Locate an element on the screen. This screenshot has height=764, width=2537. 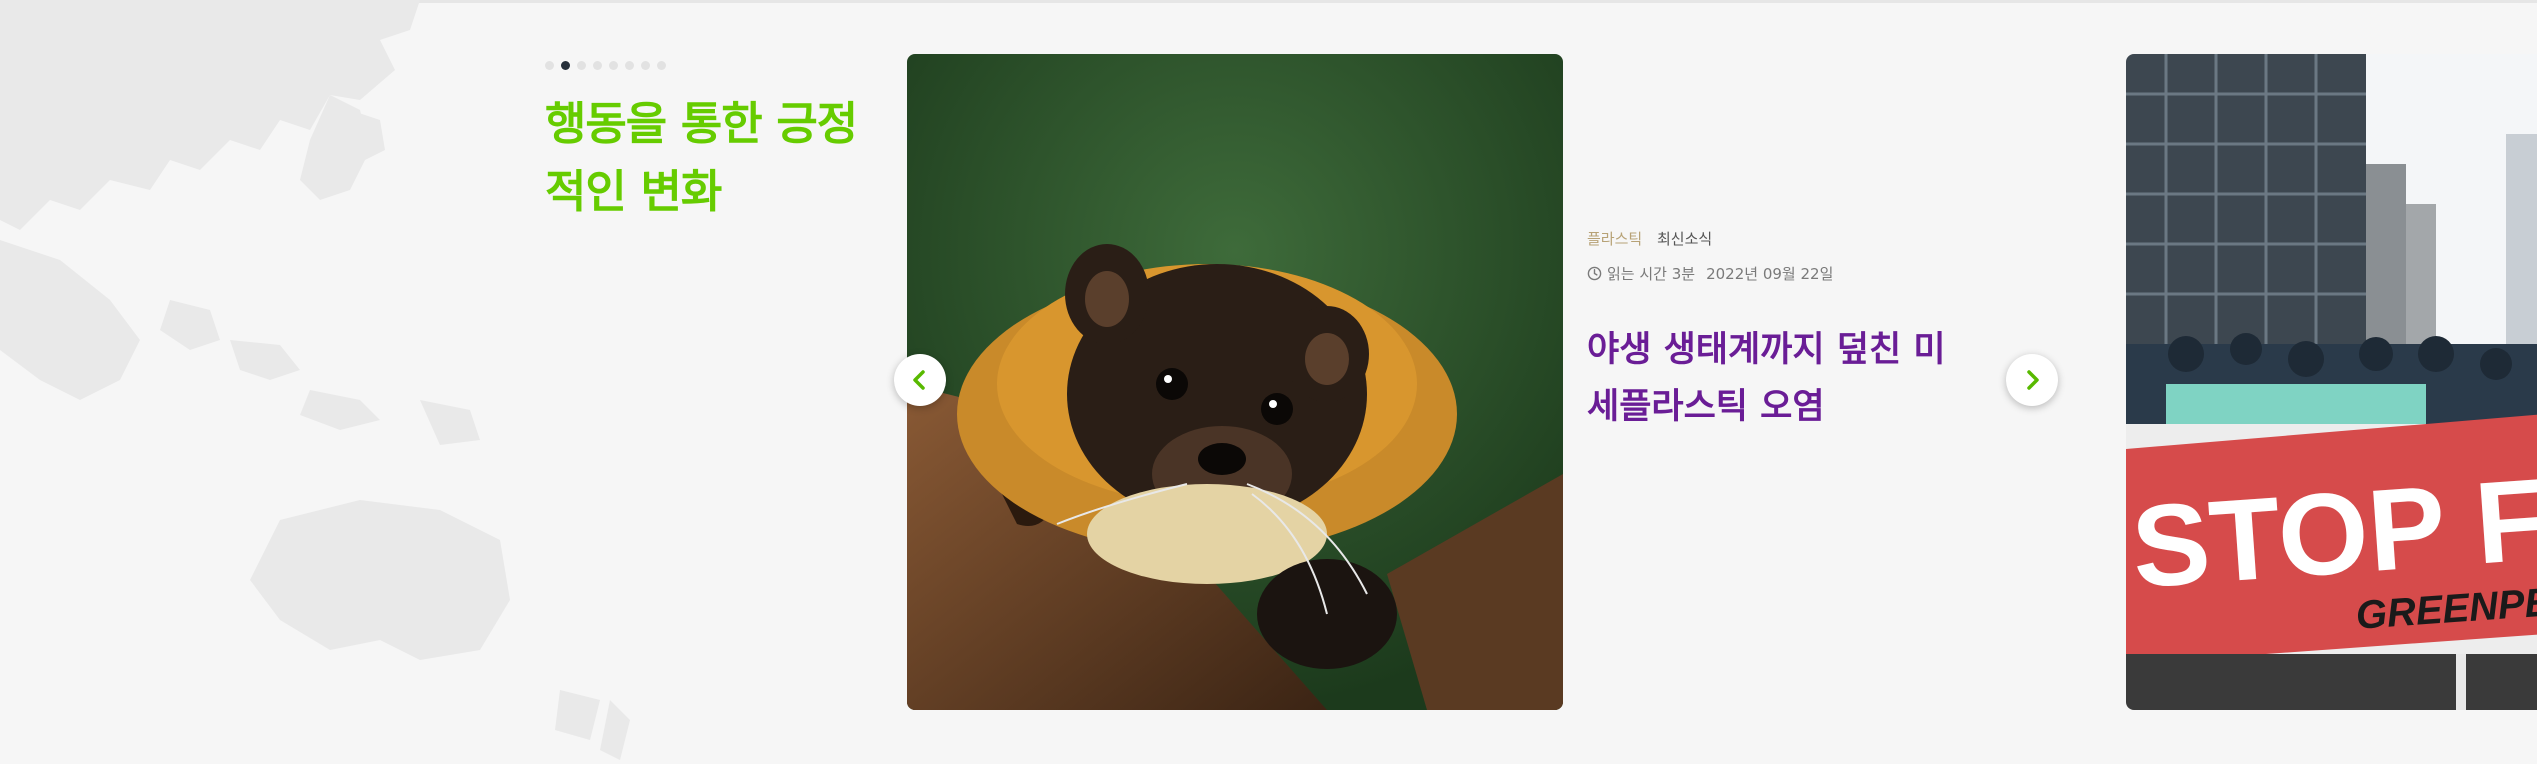
carousel-next-button is located at coordinates (2032, 380).